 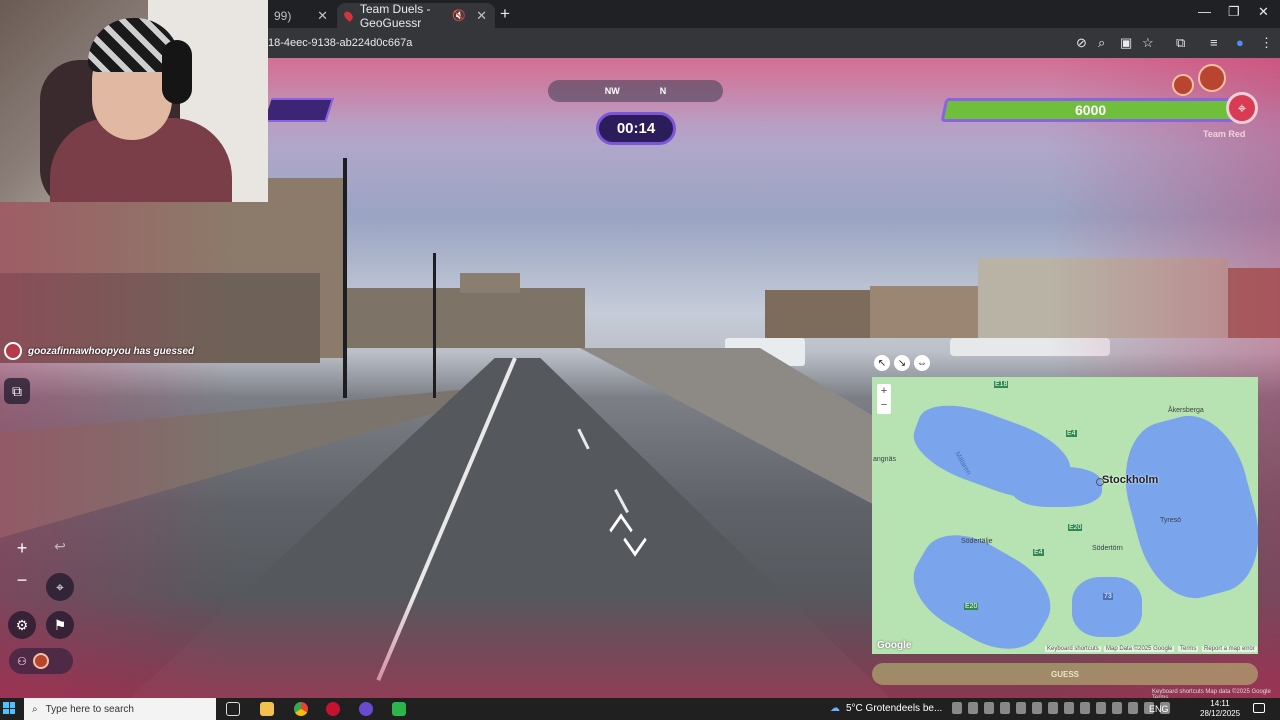 I want to click on map-label: Södertälje, so click(x=977, y=541).